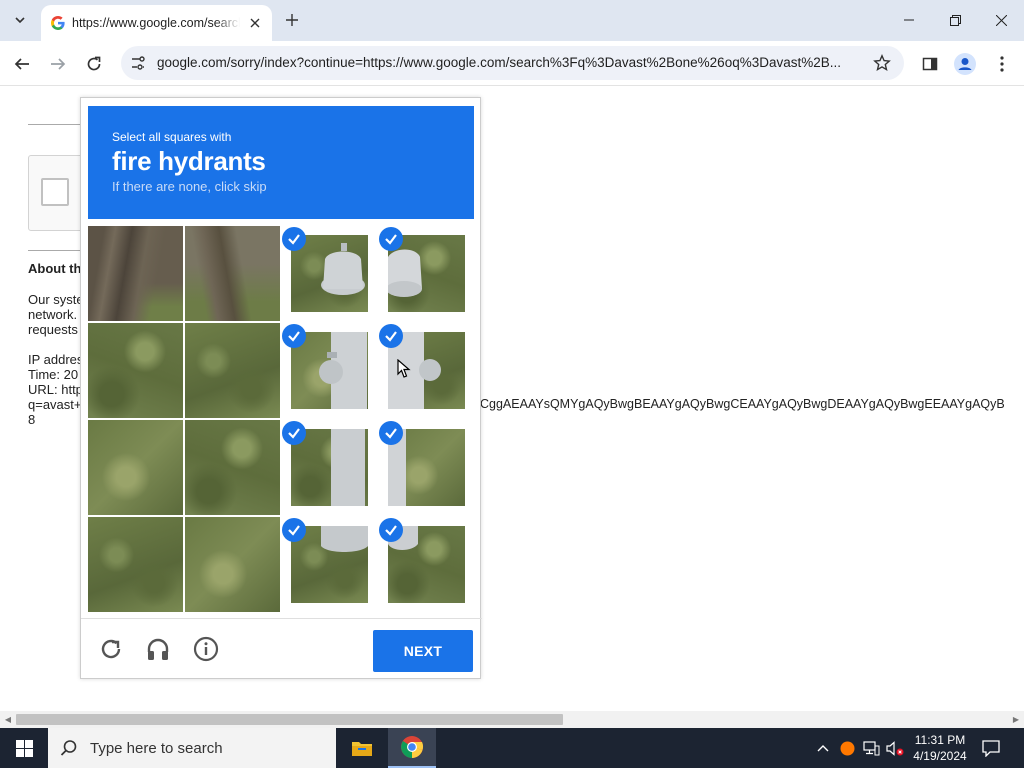 This screenshot has height=768, width=1024. Describe the element at coordinates (58, 64) in the screenshot. I see `forward-icon` at that location.